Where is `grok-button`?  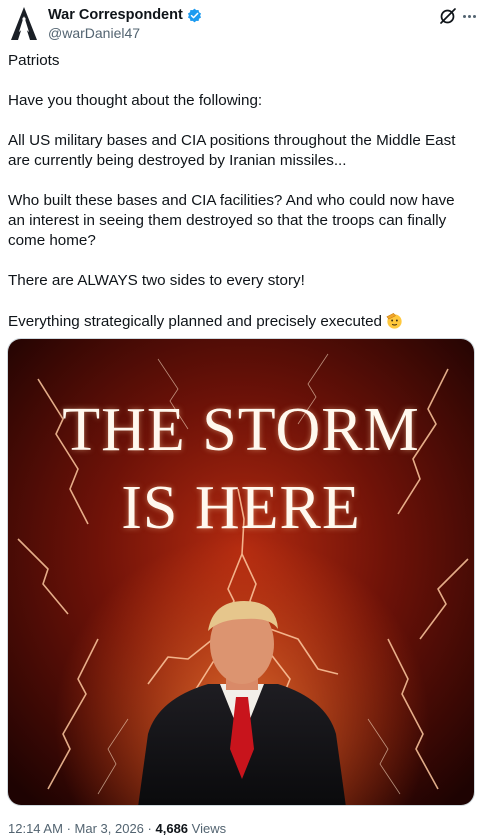 grok-button is located at coordinates (448, 16).